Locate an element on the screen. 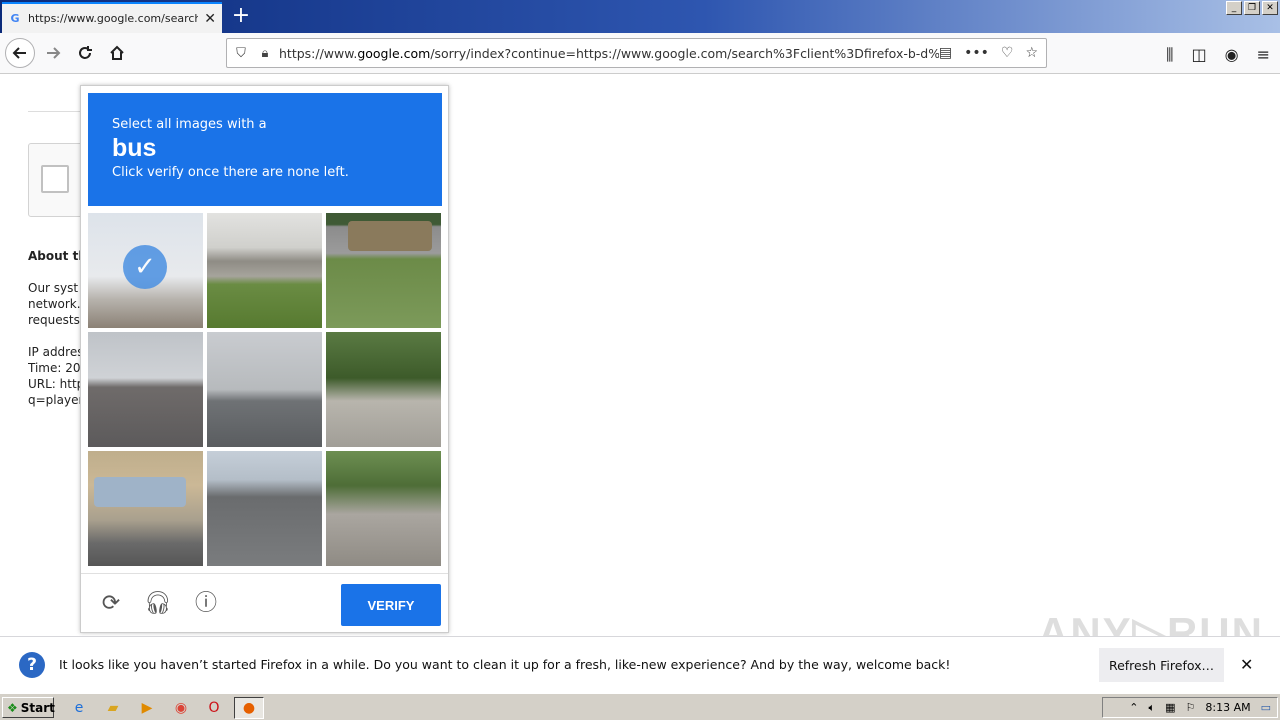  bus-shape is located at coordinates (140, 492).